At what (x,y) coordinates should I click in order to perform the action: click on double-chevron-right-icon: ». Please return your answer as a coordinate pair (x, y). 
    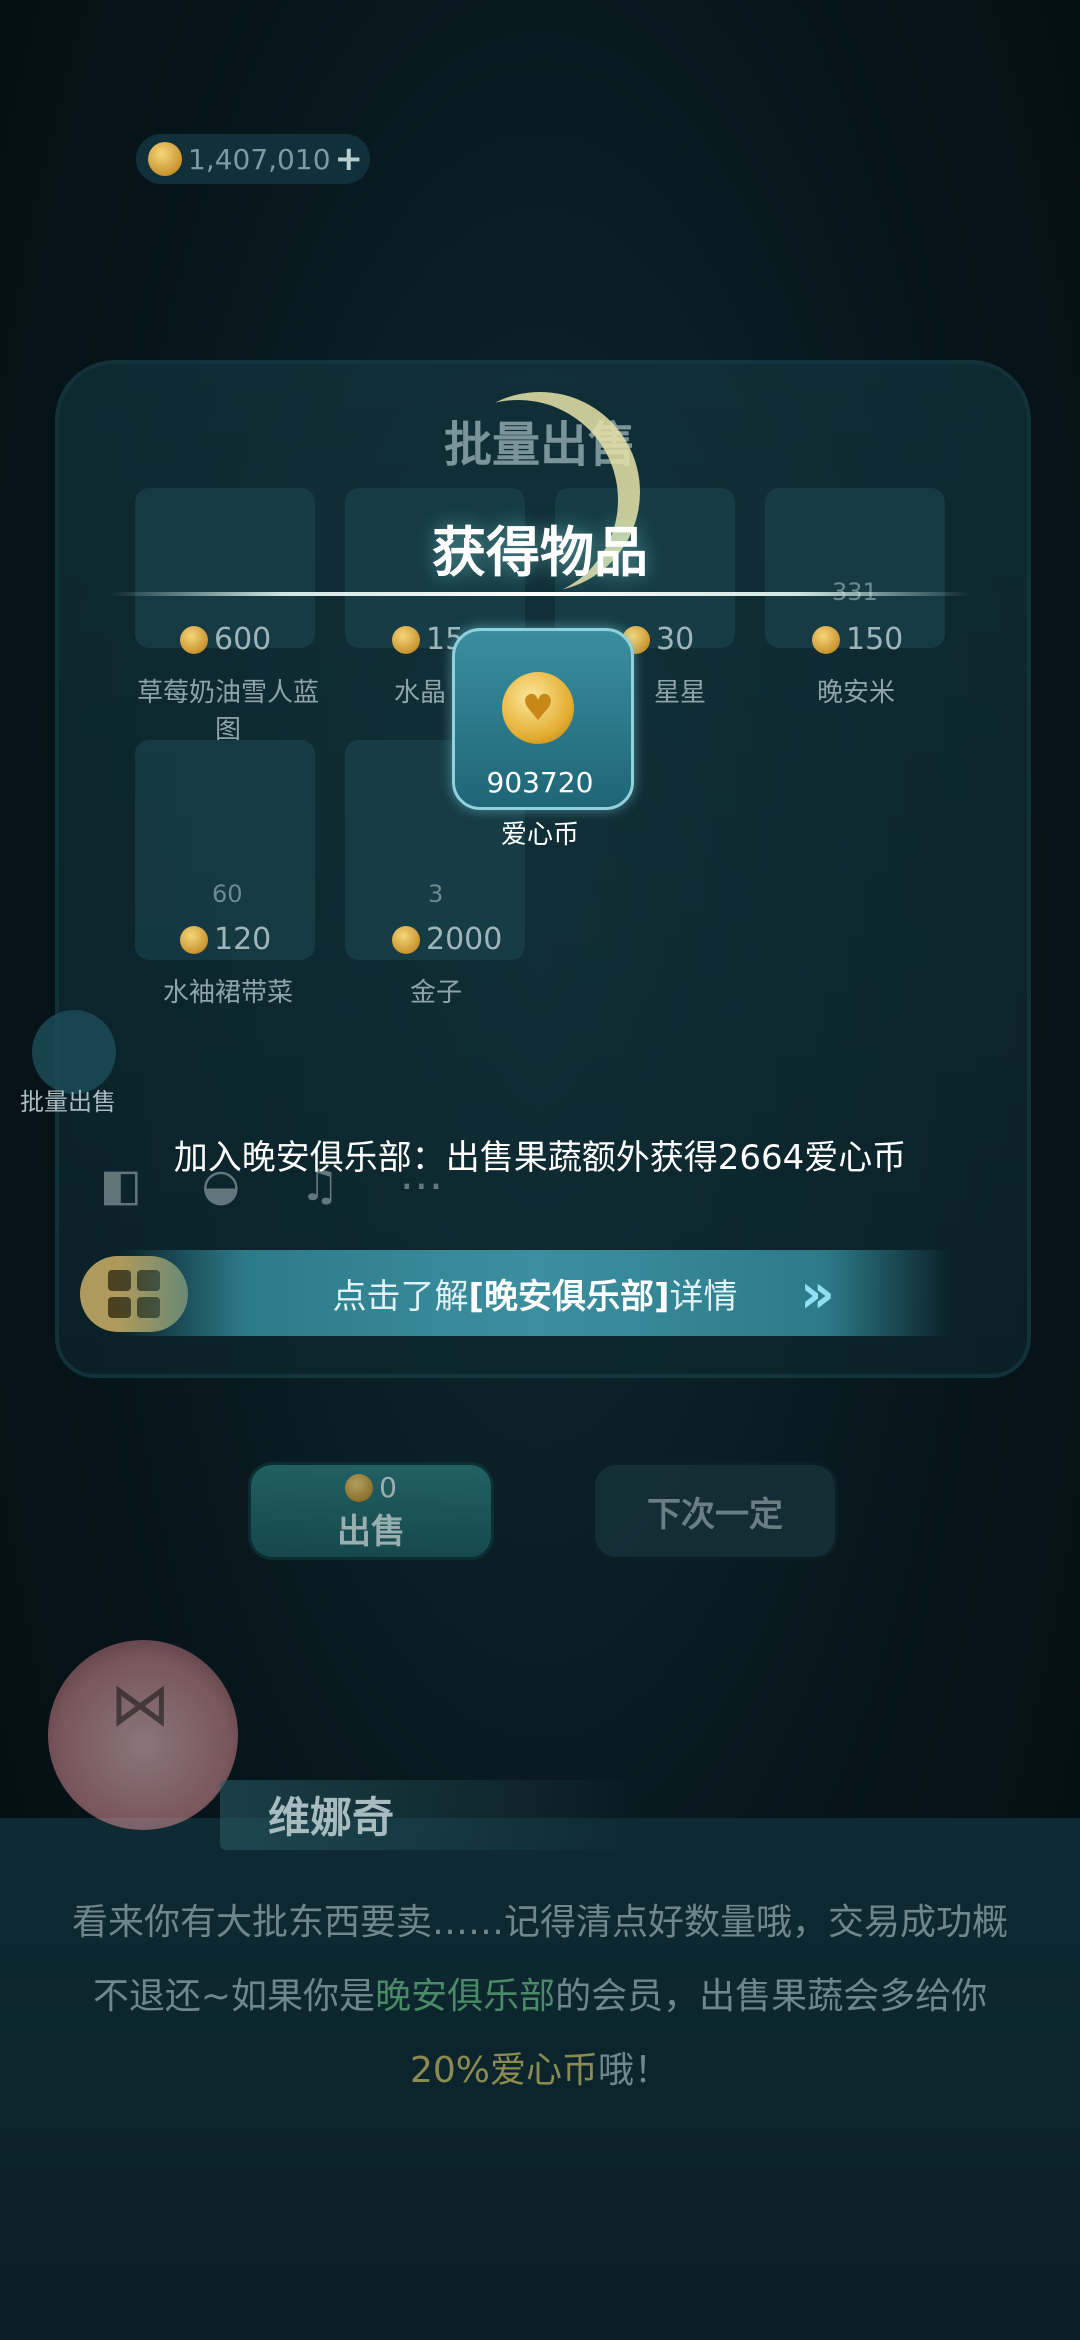
    Looking at the image, I should click on (817, 1293).